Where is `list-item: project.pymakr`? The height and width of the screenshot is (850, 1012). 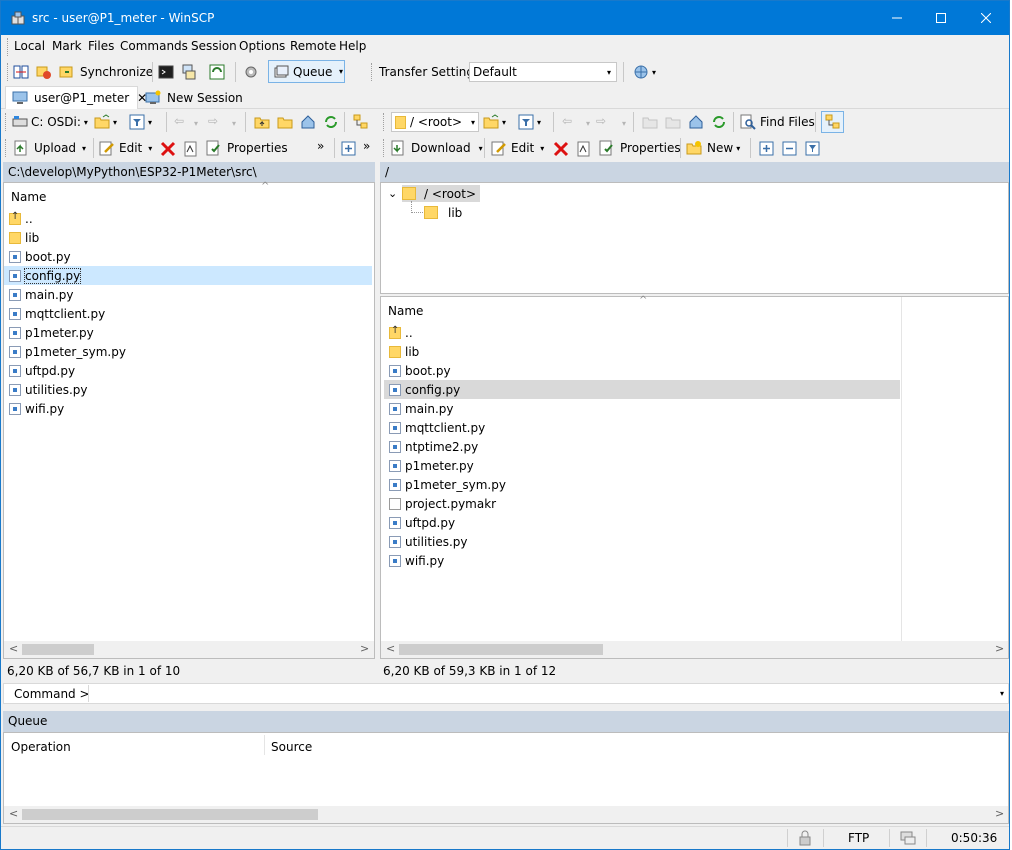 list-item: project.pymakr is located at coordinates (642, 503).